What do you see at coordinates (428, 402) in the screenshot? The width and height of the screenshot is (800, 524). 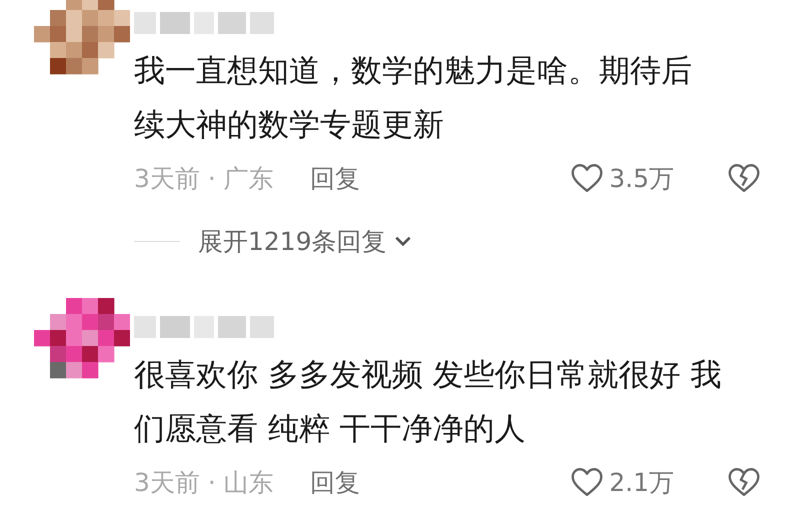 I see `comment-text: 很喜欢你 多多发视频 发些你日常就很好 我 们愿意看 纯粹 干干净净的人` at bounding box center [428, 402].